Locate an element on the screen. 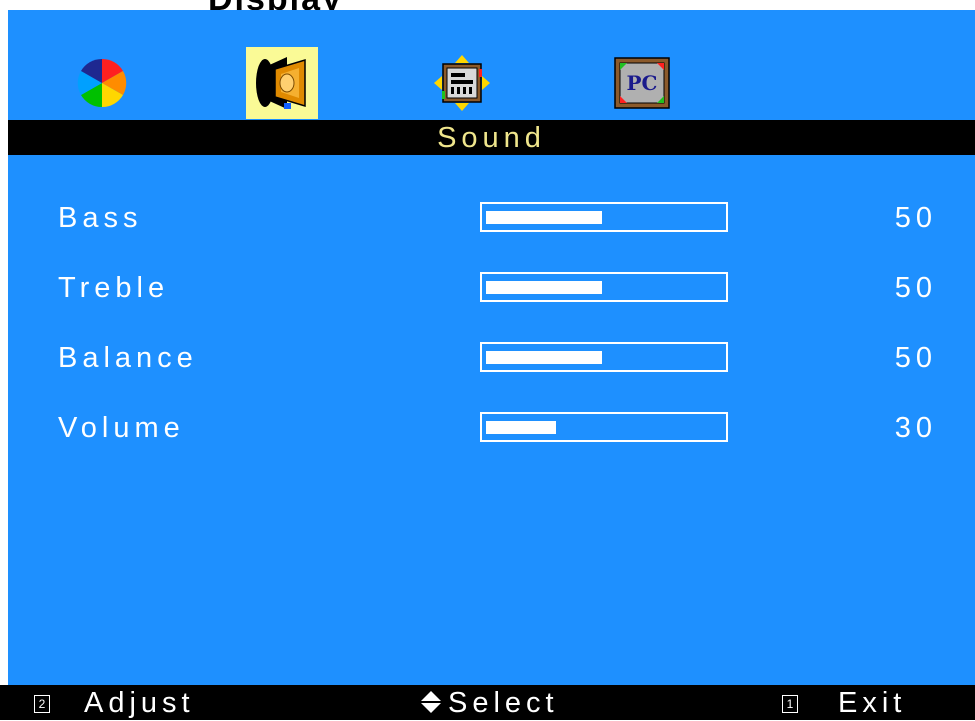 The width and height of the screenshot is (975, 721). row-label: Treble is located at coordinates (114, 288).